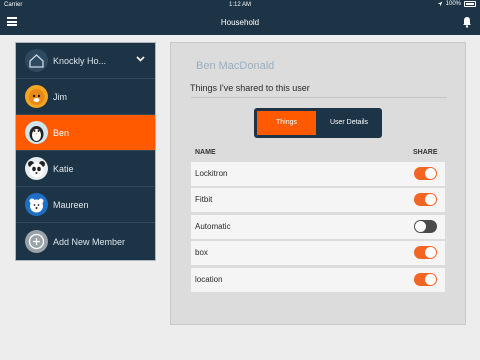 The height and width of the screenshot is (360, 480). Describe the element at coordinates (85, 169) in the screenshot. I see `sidebar-member-katie: Katie` at that location.